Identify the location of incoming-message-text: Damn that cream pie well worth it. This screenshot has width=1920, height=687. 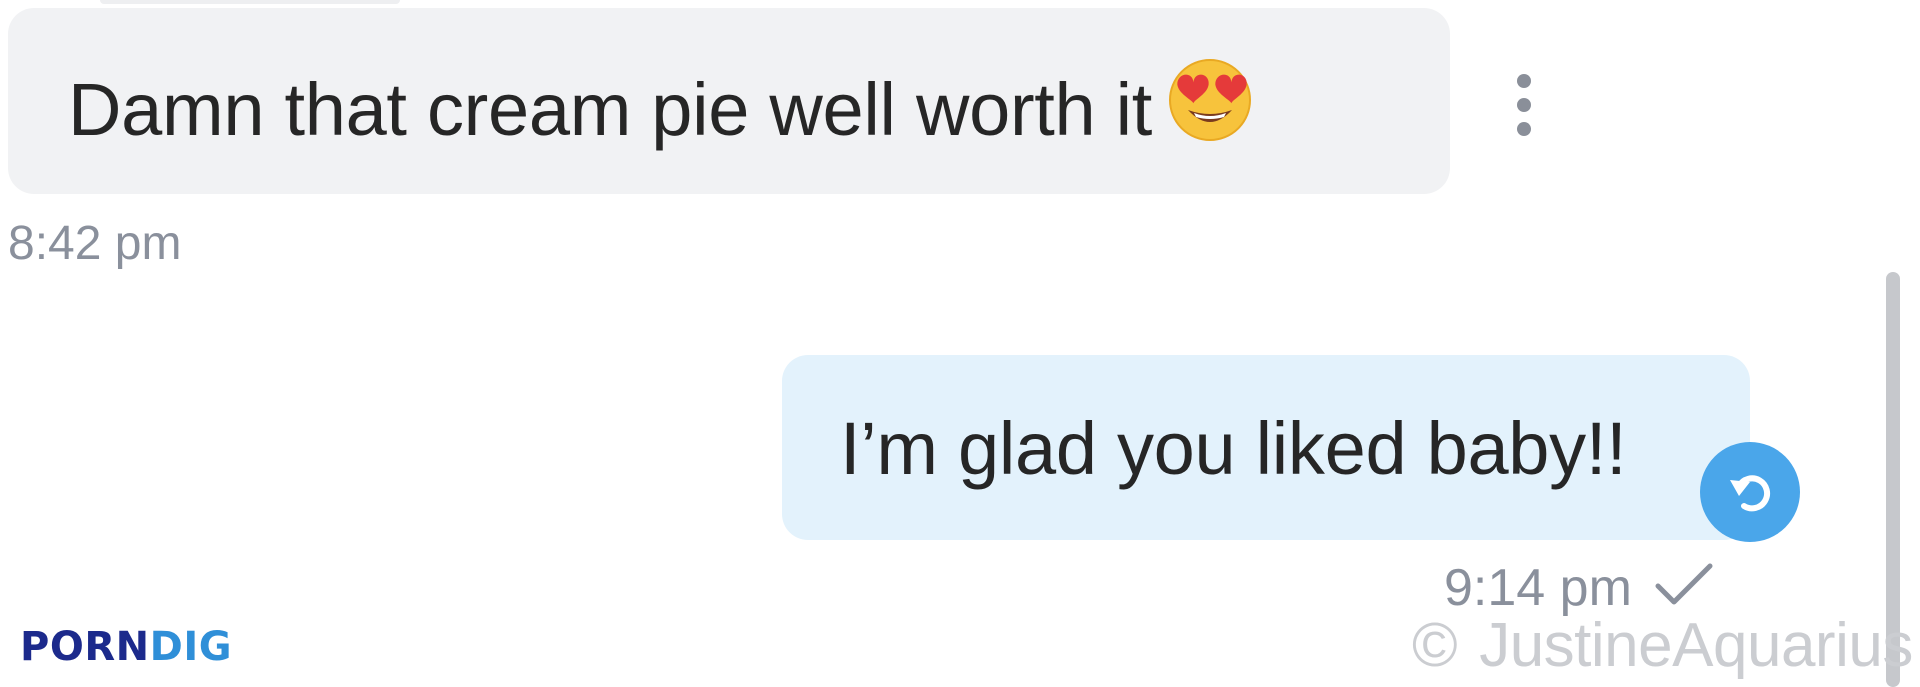
(610, 109).